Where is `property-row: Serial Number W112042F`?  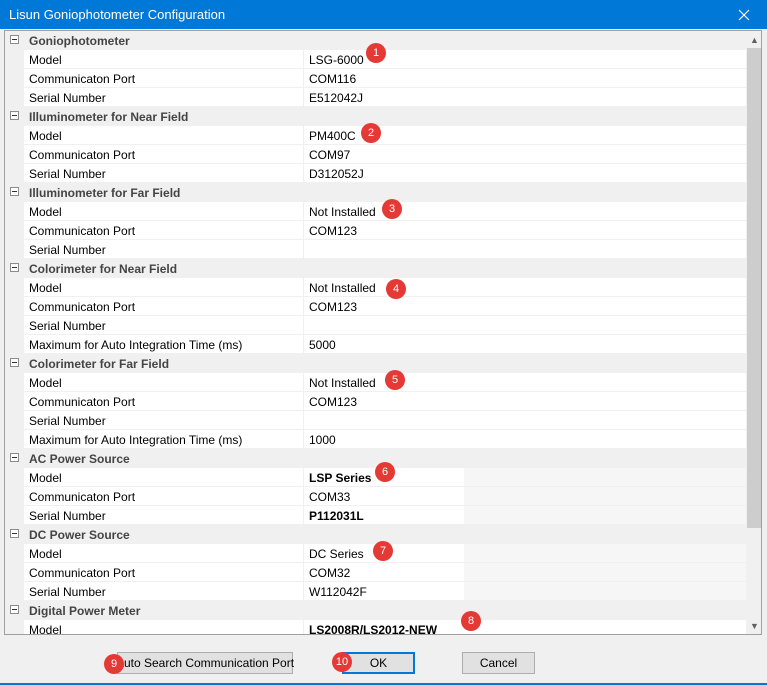
property-row: Serial Number W112042F is located at coordinates (375, 591).